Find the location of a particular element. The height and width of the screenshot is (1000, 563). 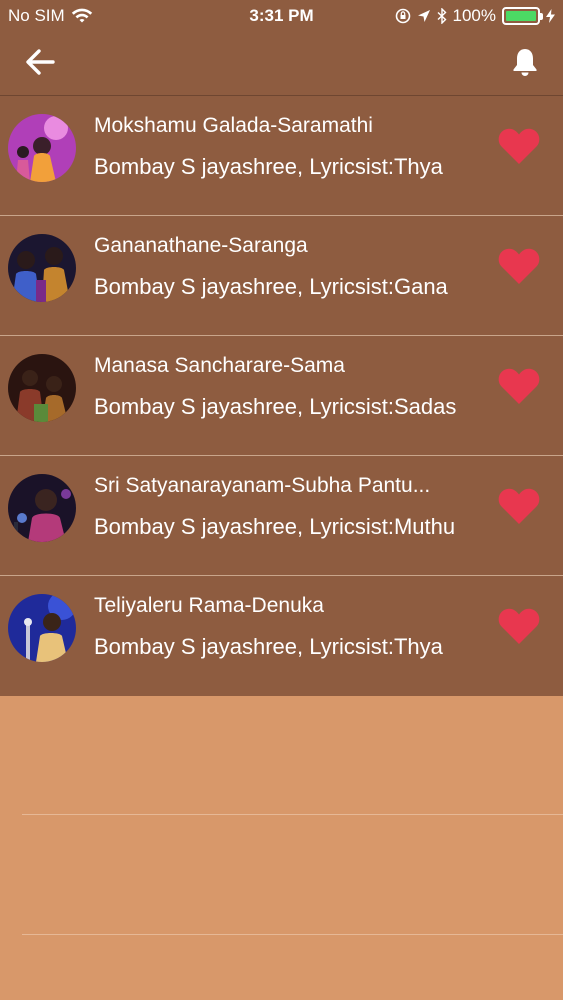

navigation-bar is located at coordinates (281, 64).